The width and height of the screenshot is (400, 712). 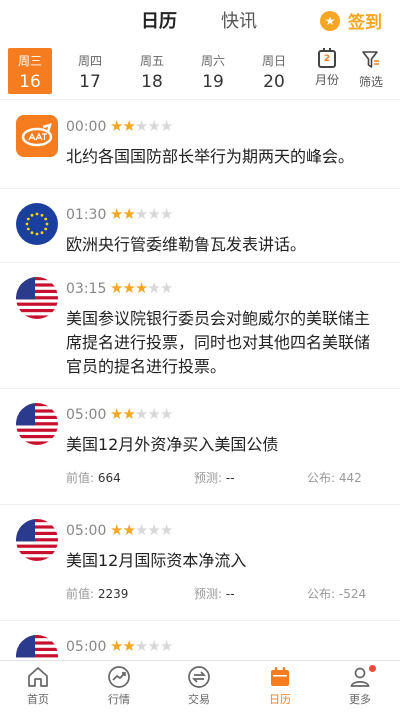 What do you see at coordinates (86, 215) in the screenshot?
I see `event-time: 01:30` at bounding box center [86, 215].